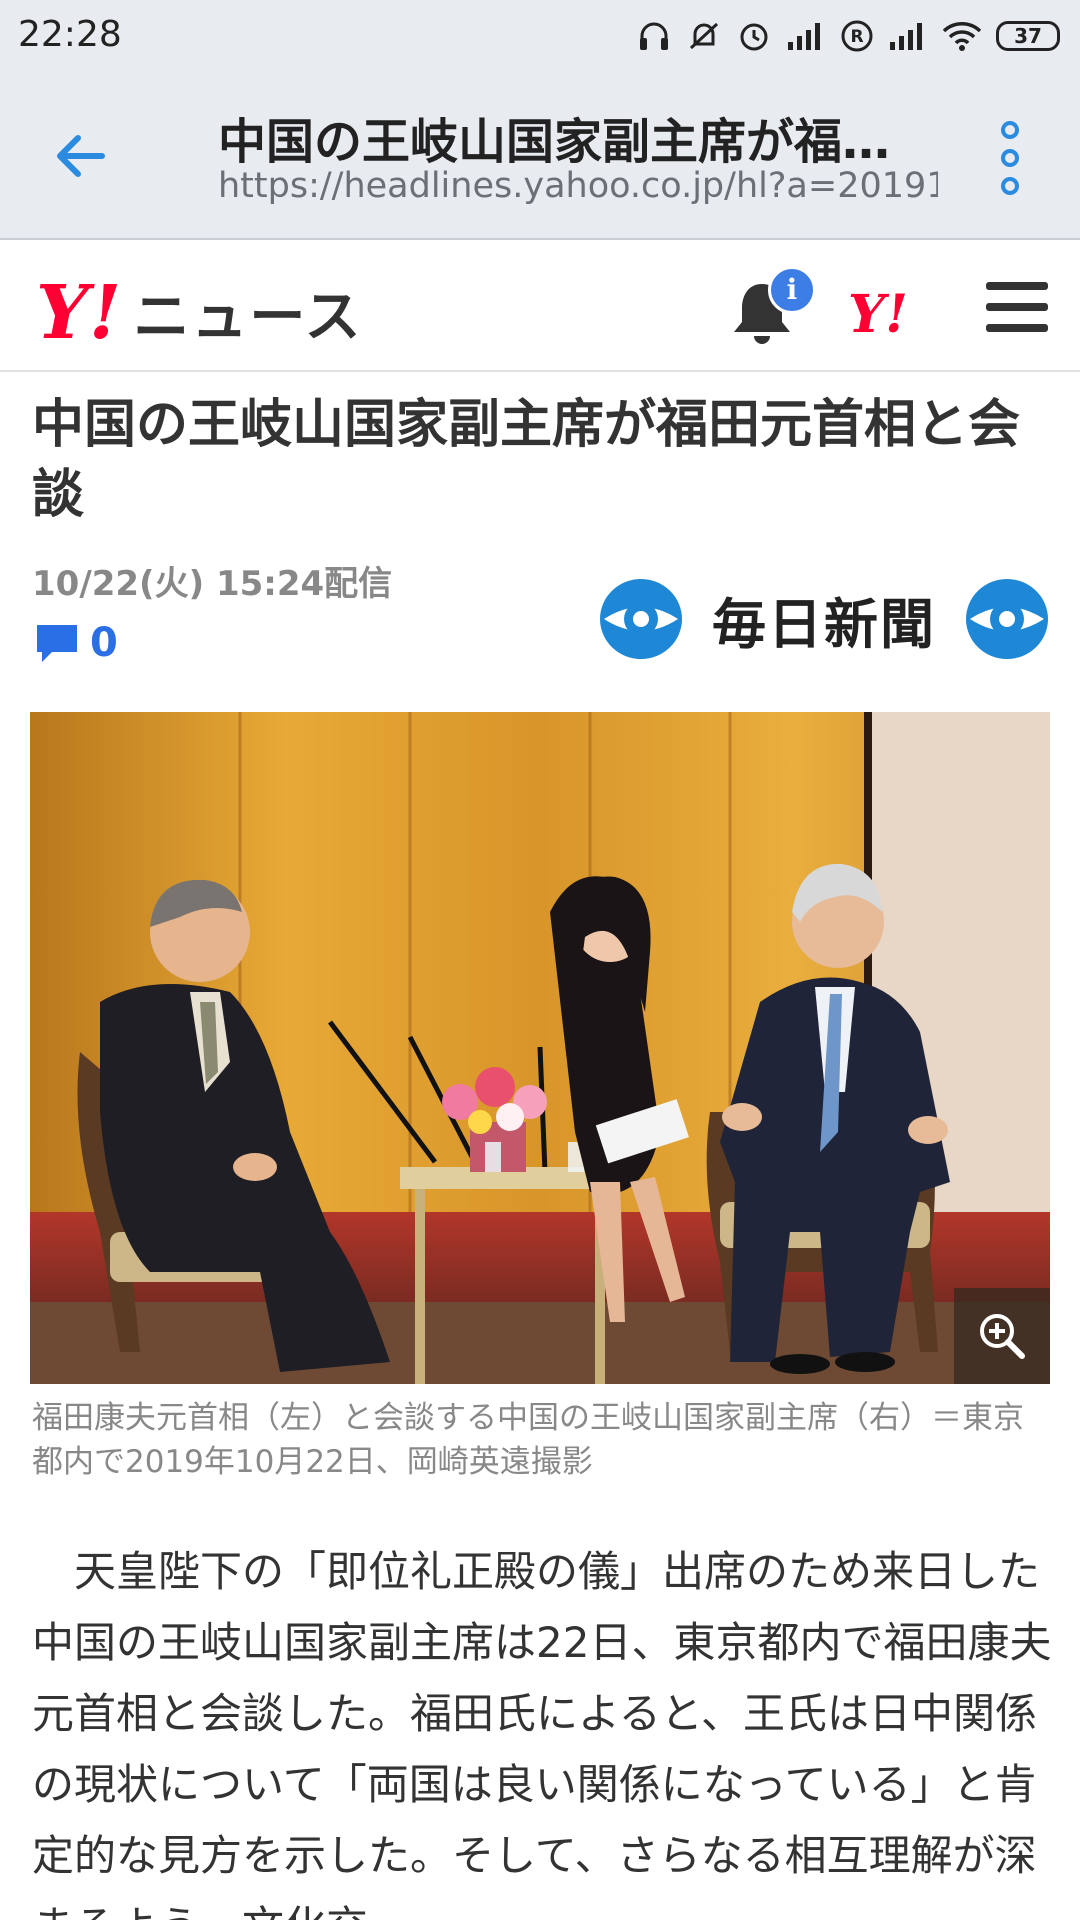 Image resolution: width=1080 pixels, height=1920 pixels. I want to click on battery-level: 37, so click(1028, 36).